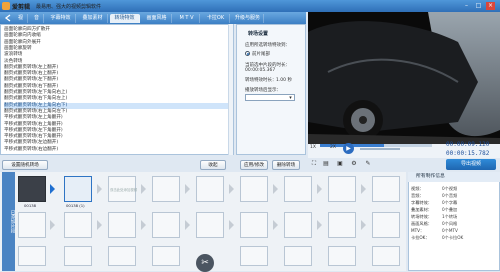 Image resolution: width=500 pixels, height=272 pixels. What do you see at coordinates (313, 147) in the screenshot?
I see `speed-1x-button: 1X` at bounding box center [313, 147].